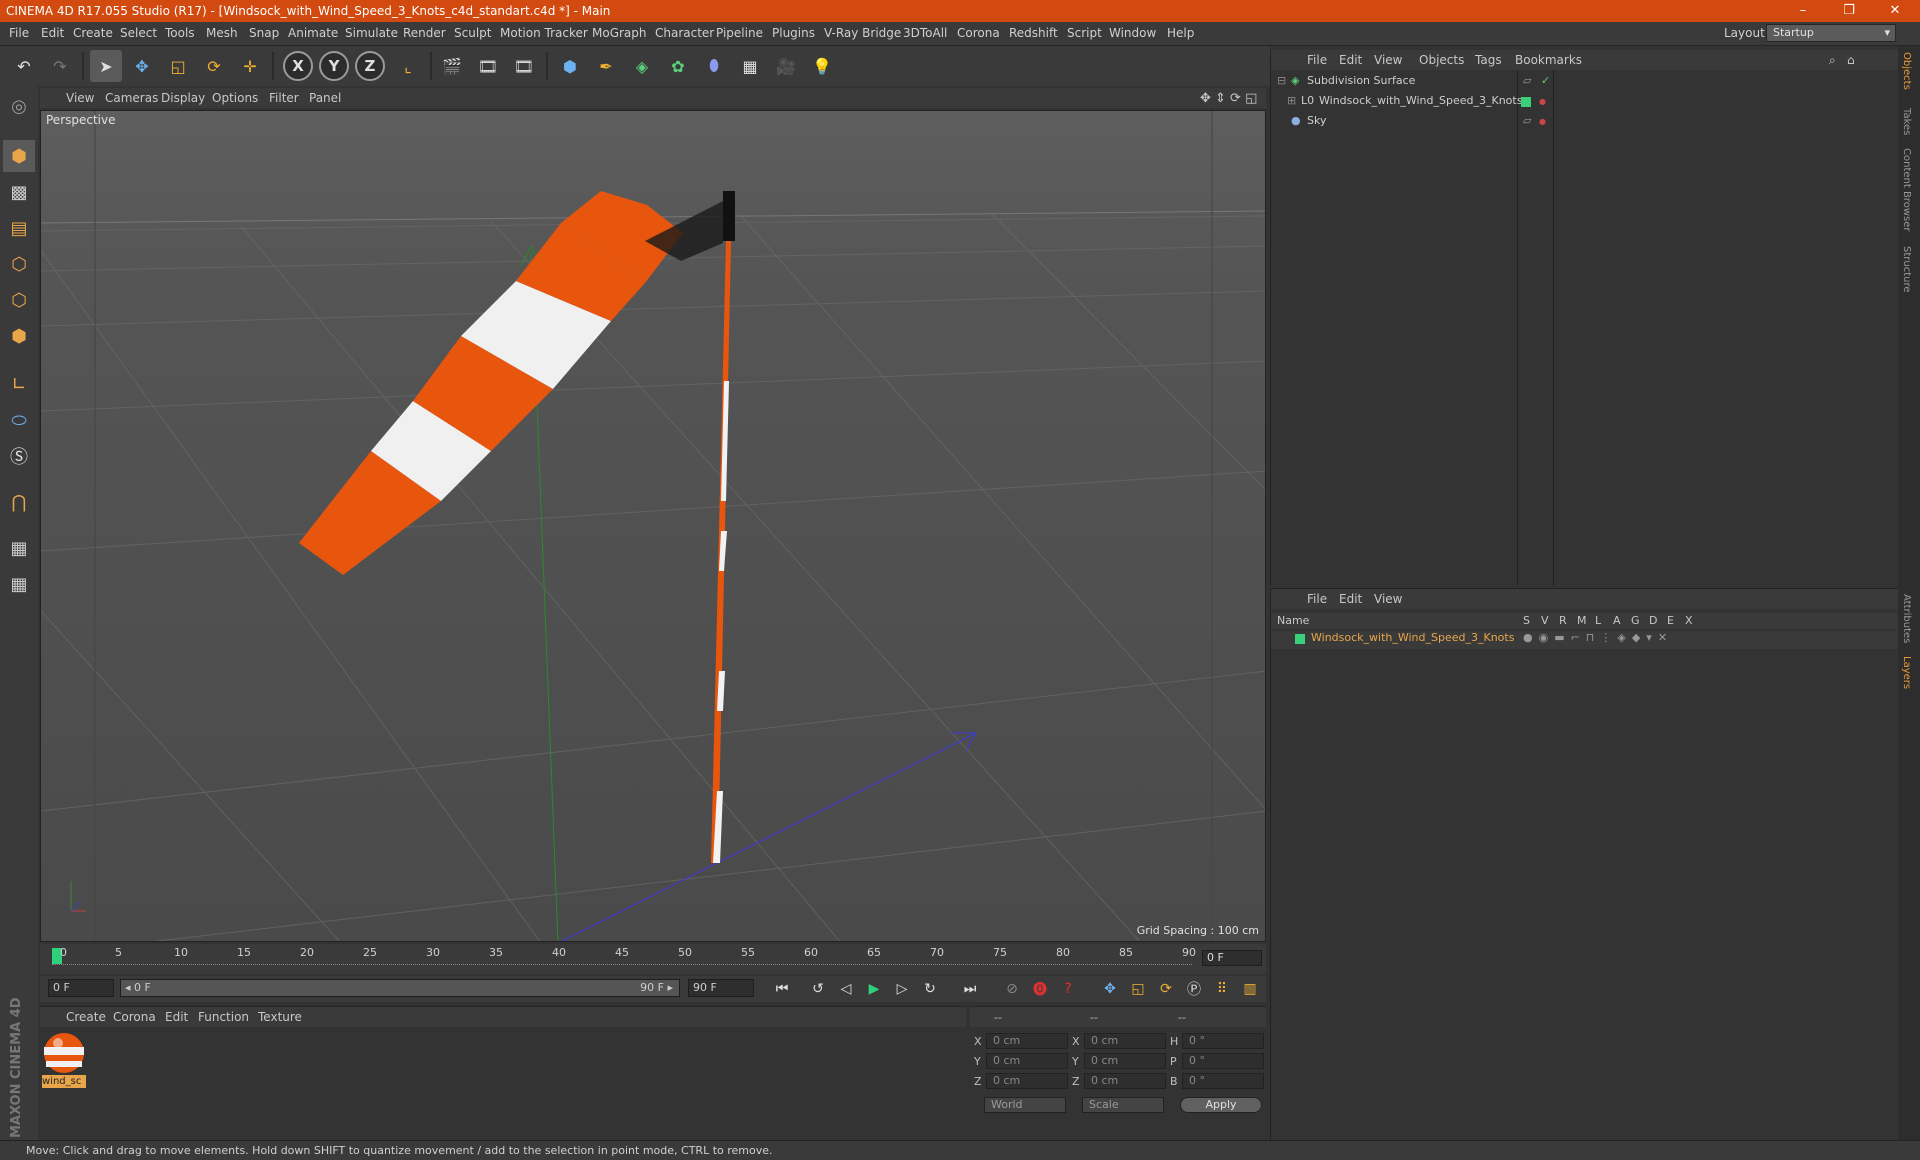 The image size is (1920, 1160). Describe the element at coordinates (1598, 637) in the screenshot. I see `layer-toggle-icons: ●◉▬⌐⊓⋮◈◆▾✕` at that location.